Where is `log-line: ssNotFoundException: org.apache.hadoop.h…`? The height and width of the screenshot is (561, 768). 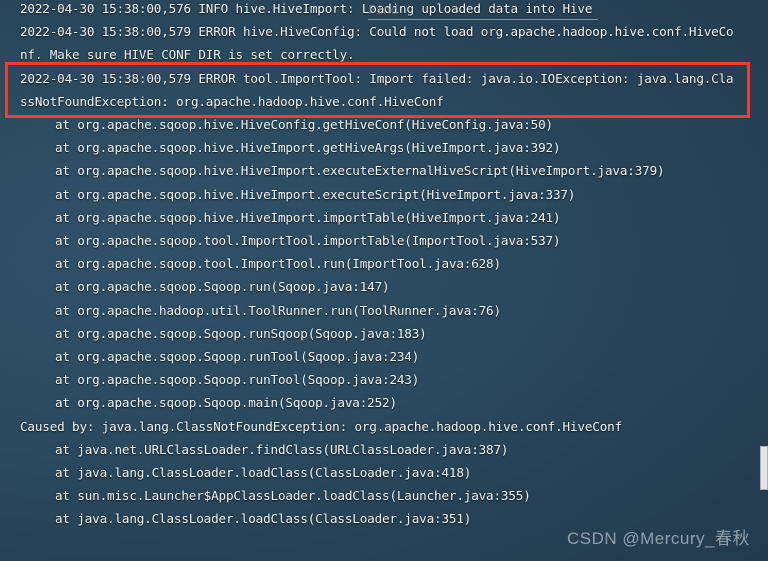
log-line: ssNotFoundException: org.apache.hadoop.h… is located at coordinates (232, 101).